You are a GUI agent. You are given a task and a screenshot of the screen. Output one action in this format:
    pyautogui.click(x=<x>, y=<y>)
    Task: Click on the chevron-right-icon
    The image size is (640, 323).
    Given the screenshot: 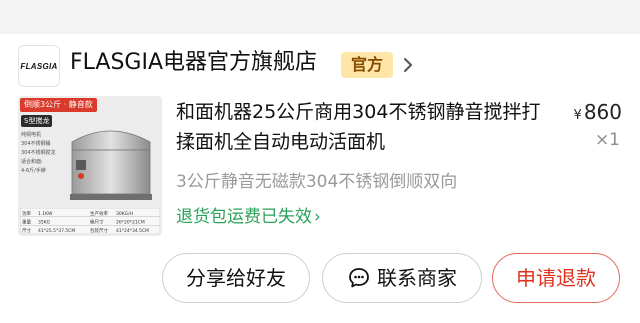 What is the action you would take?
    pyautogui.click(x=408, y=65)
    